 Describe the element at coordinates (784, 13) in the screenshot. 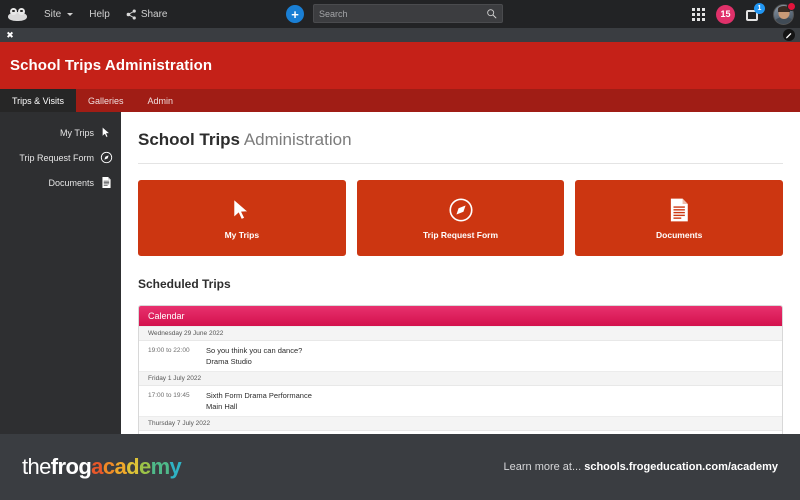

I see `avatar` at that location.